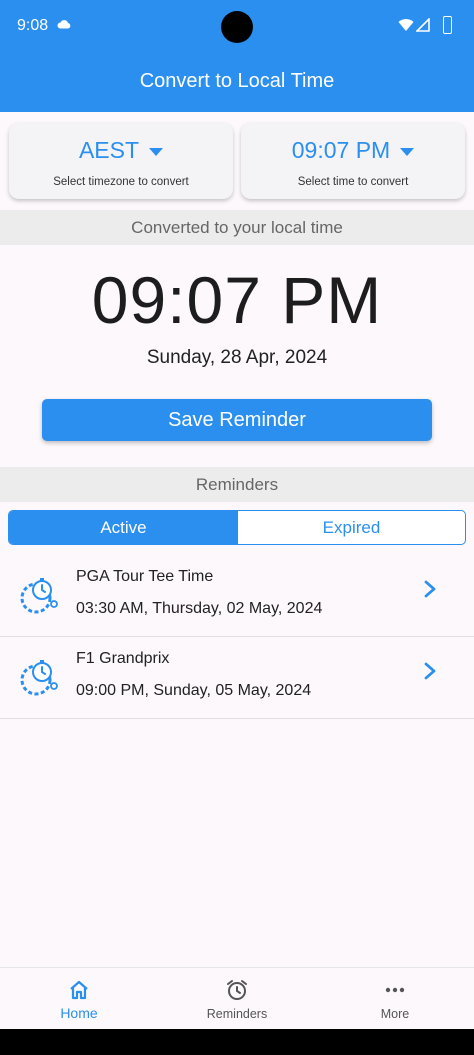 The width and height of the screenshot is (474, 1055). I want to click on converted-time: 09:07 PM, so click(237, 300).